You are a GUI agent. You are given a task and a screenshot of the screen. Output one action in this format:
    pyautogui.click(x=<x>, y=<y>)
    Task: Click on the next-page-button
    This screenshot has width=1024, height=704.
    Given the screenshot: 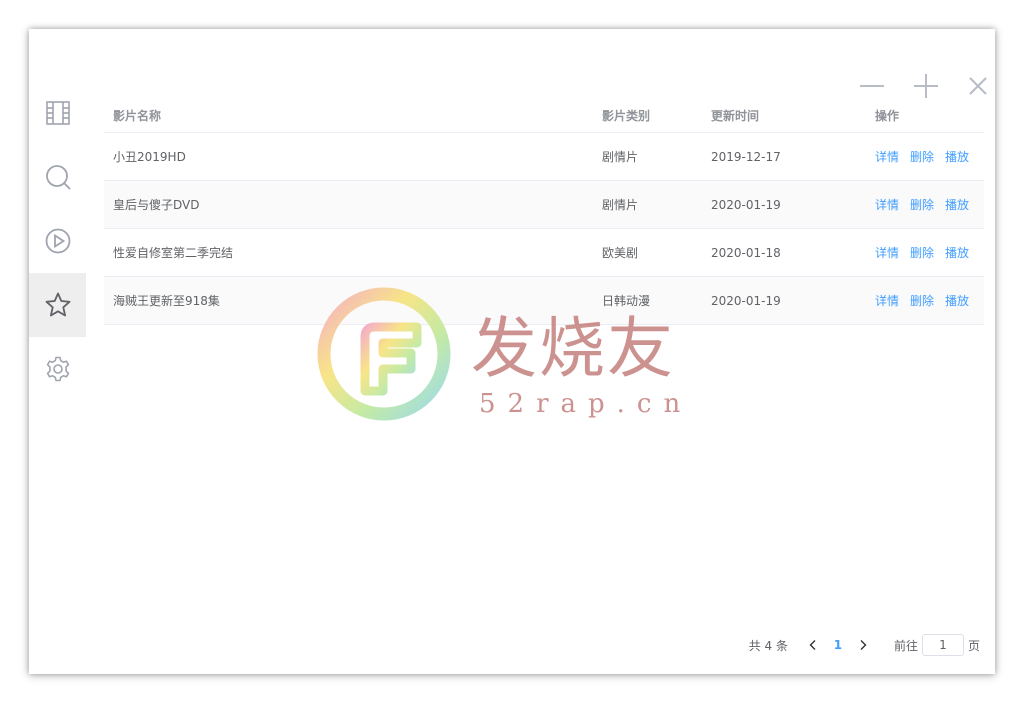 What is the action you would take?
    pyautogui.click(x=863, y=645)
    